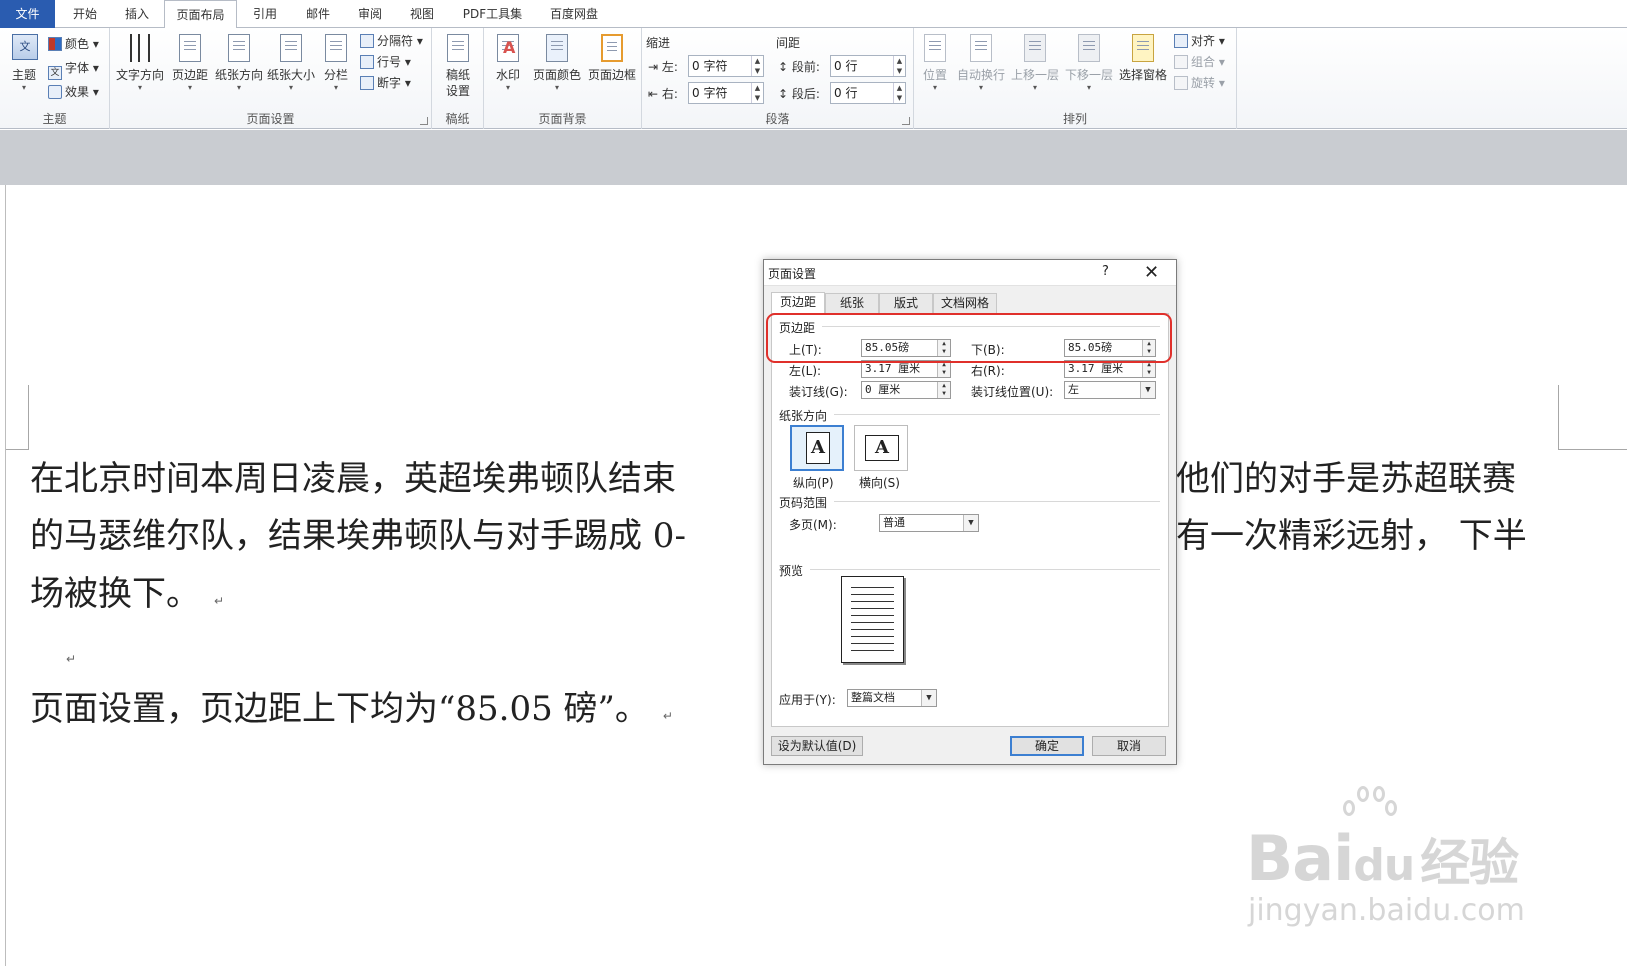  Describe the element at coordinates (1035, 48) in the screenshot. I see `bring-forward-icon` at that location.